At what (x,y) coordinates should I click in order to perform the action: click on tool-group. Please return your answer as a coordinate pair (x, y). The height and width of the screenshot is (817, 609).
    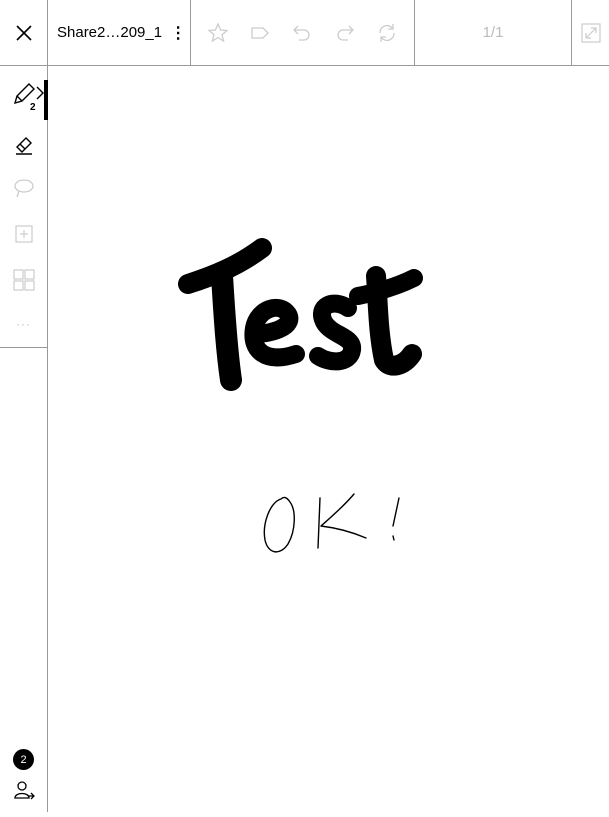
    Looking at the image, I should click on (303, 32).